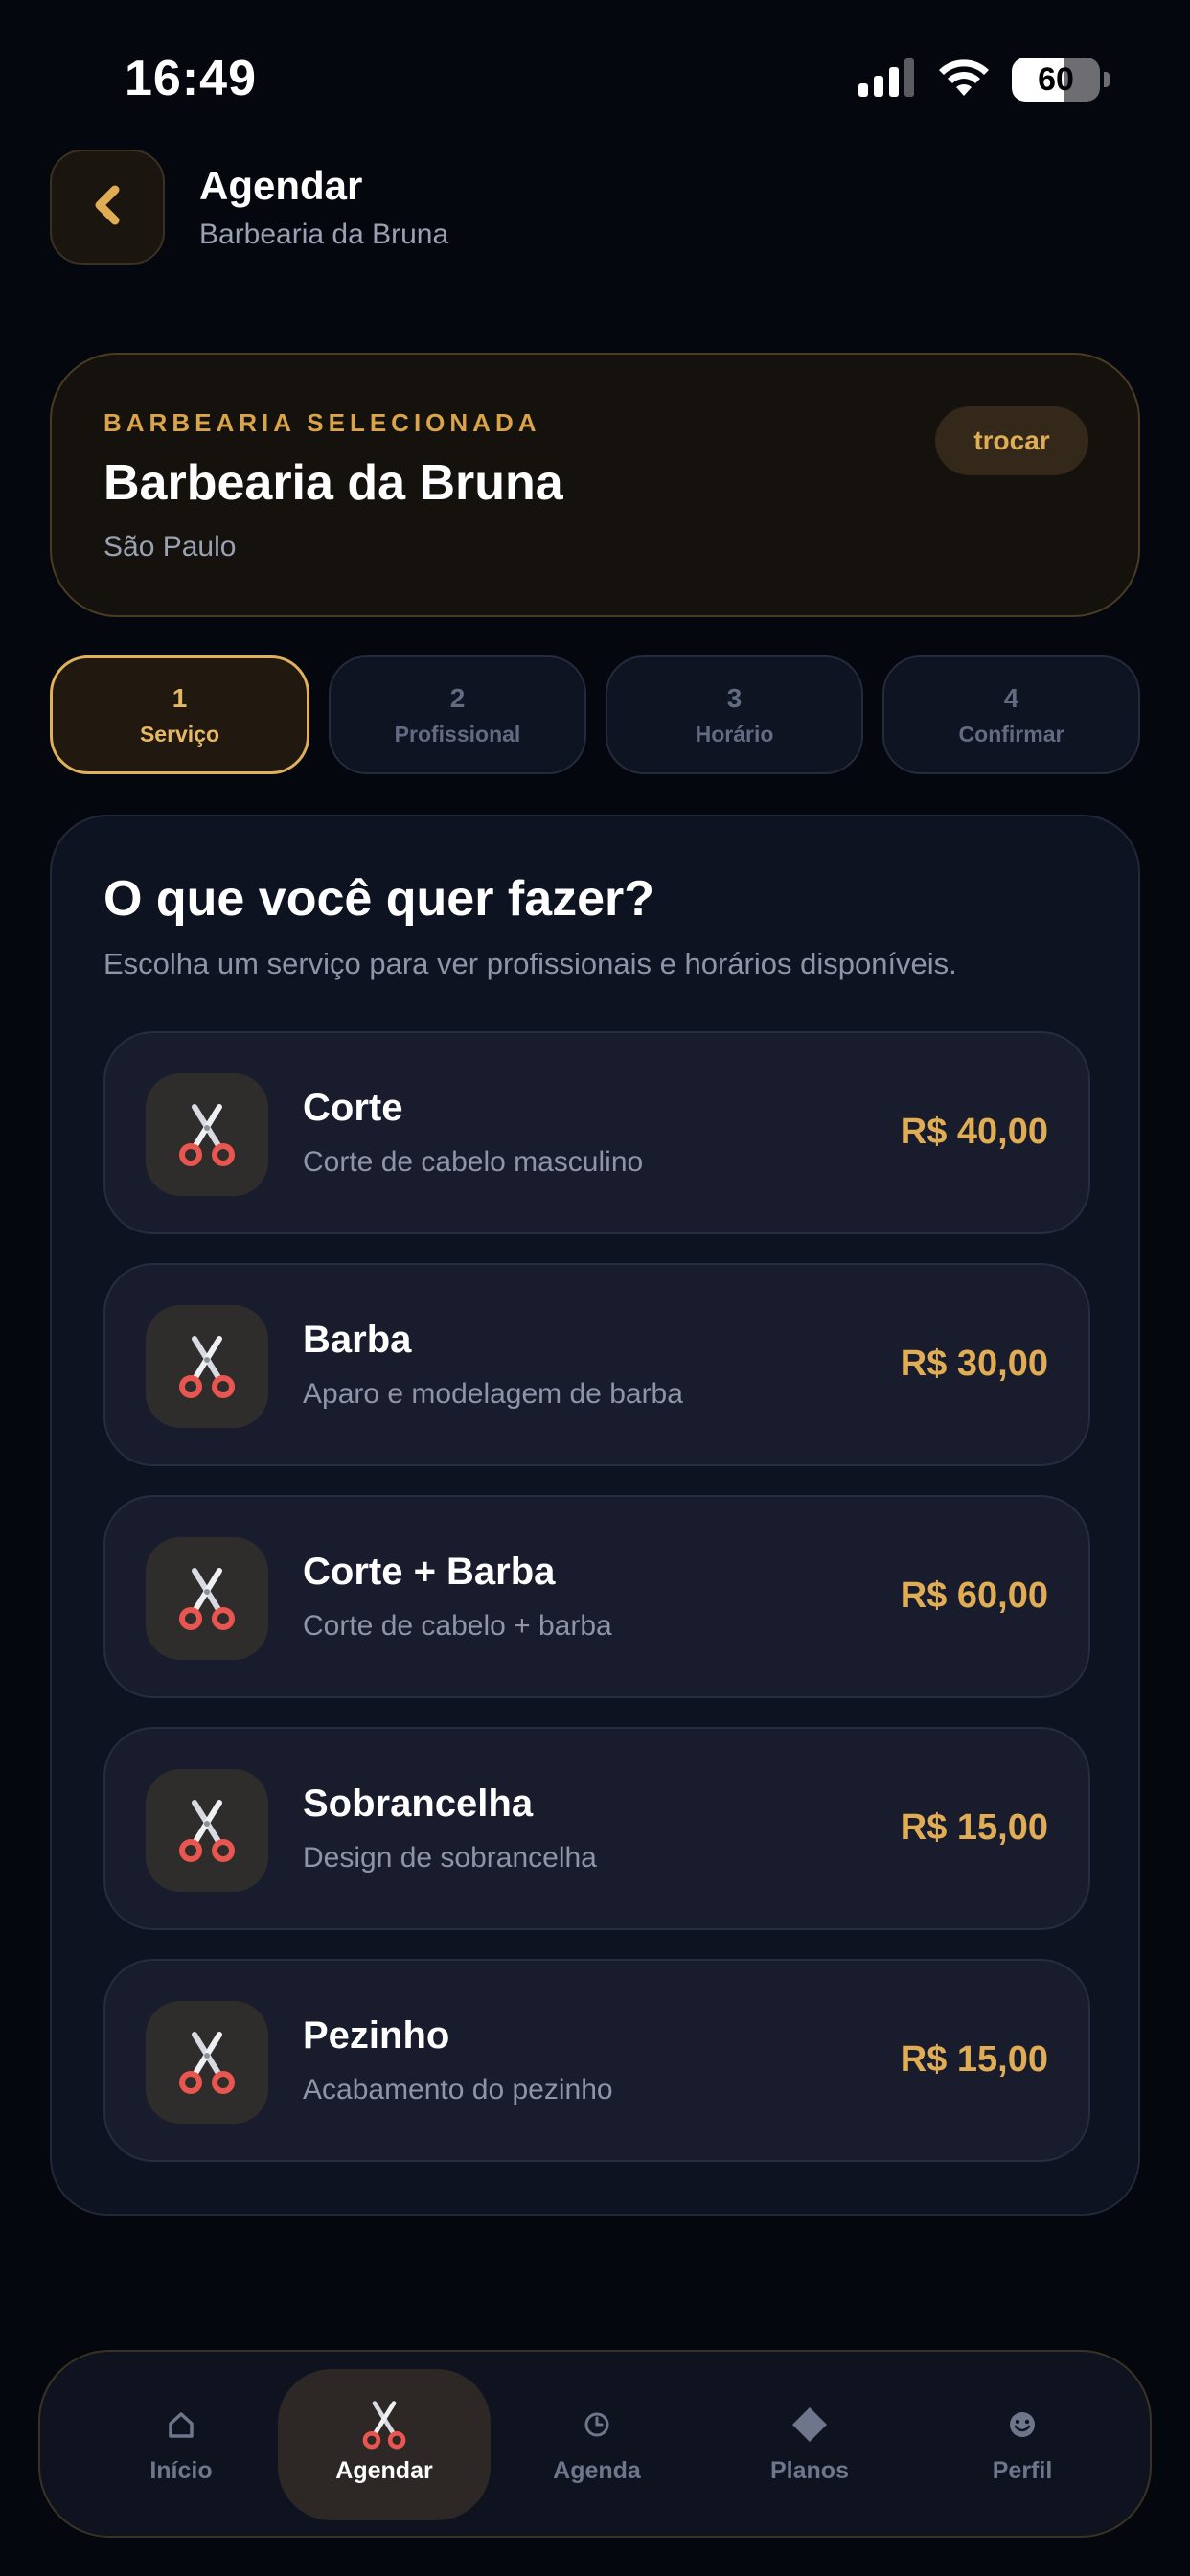  Describe the element at coordinates (180, 697) in the screenshot. I see `step-number: 1` at that location.